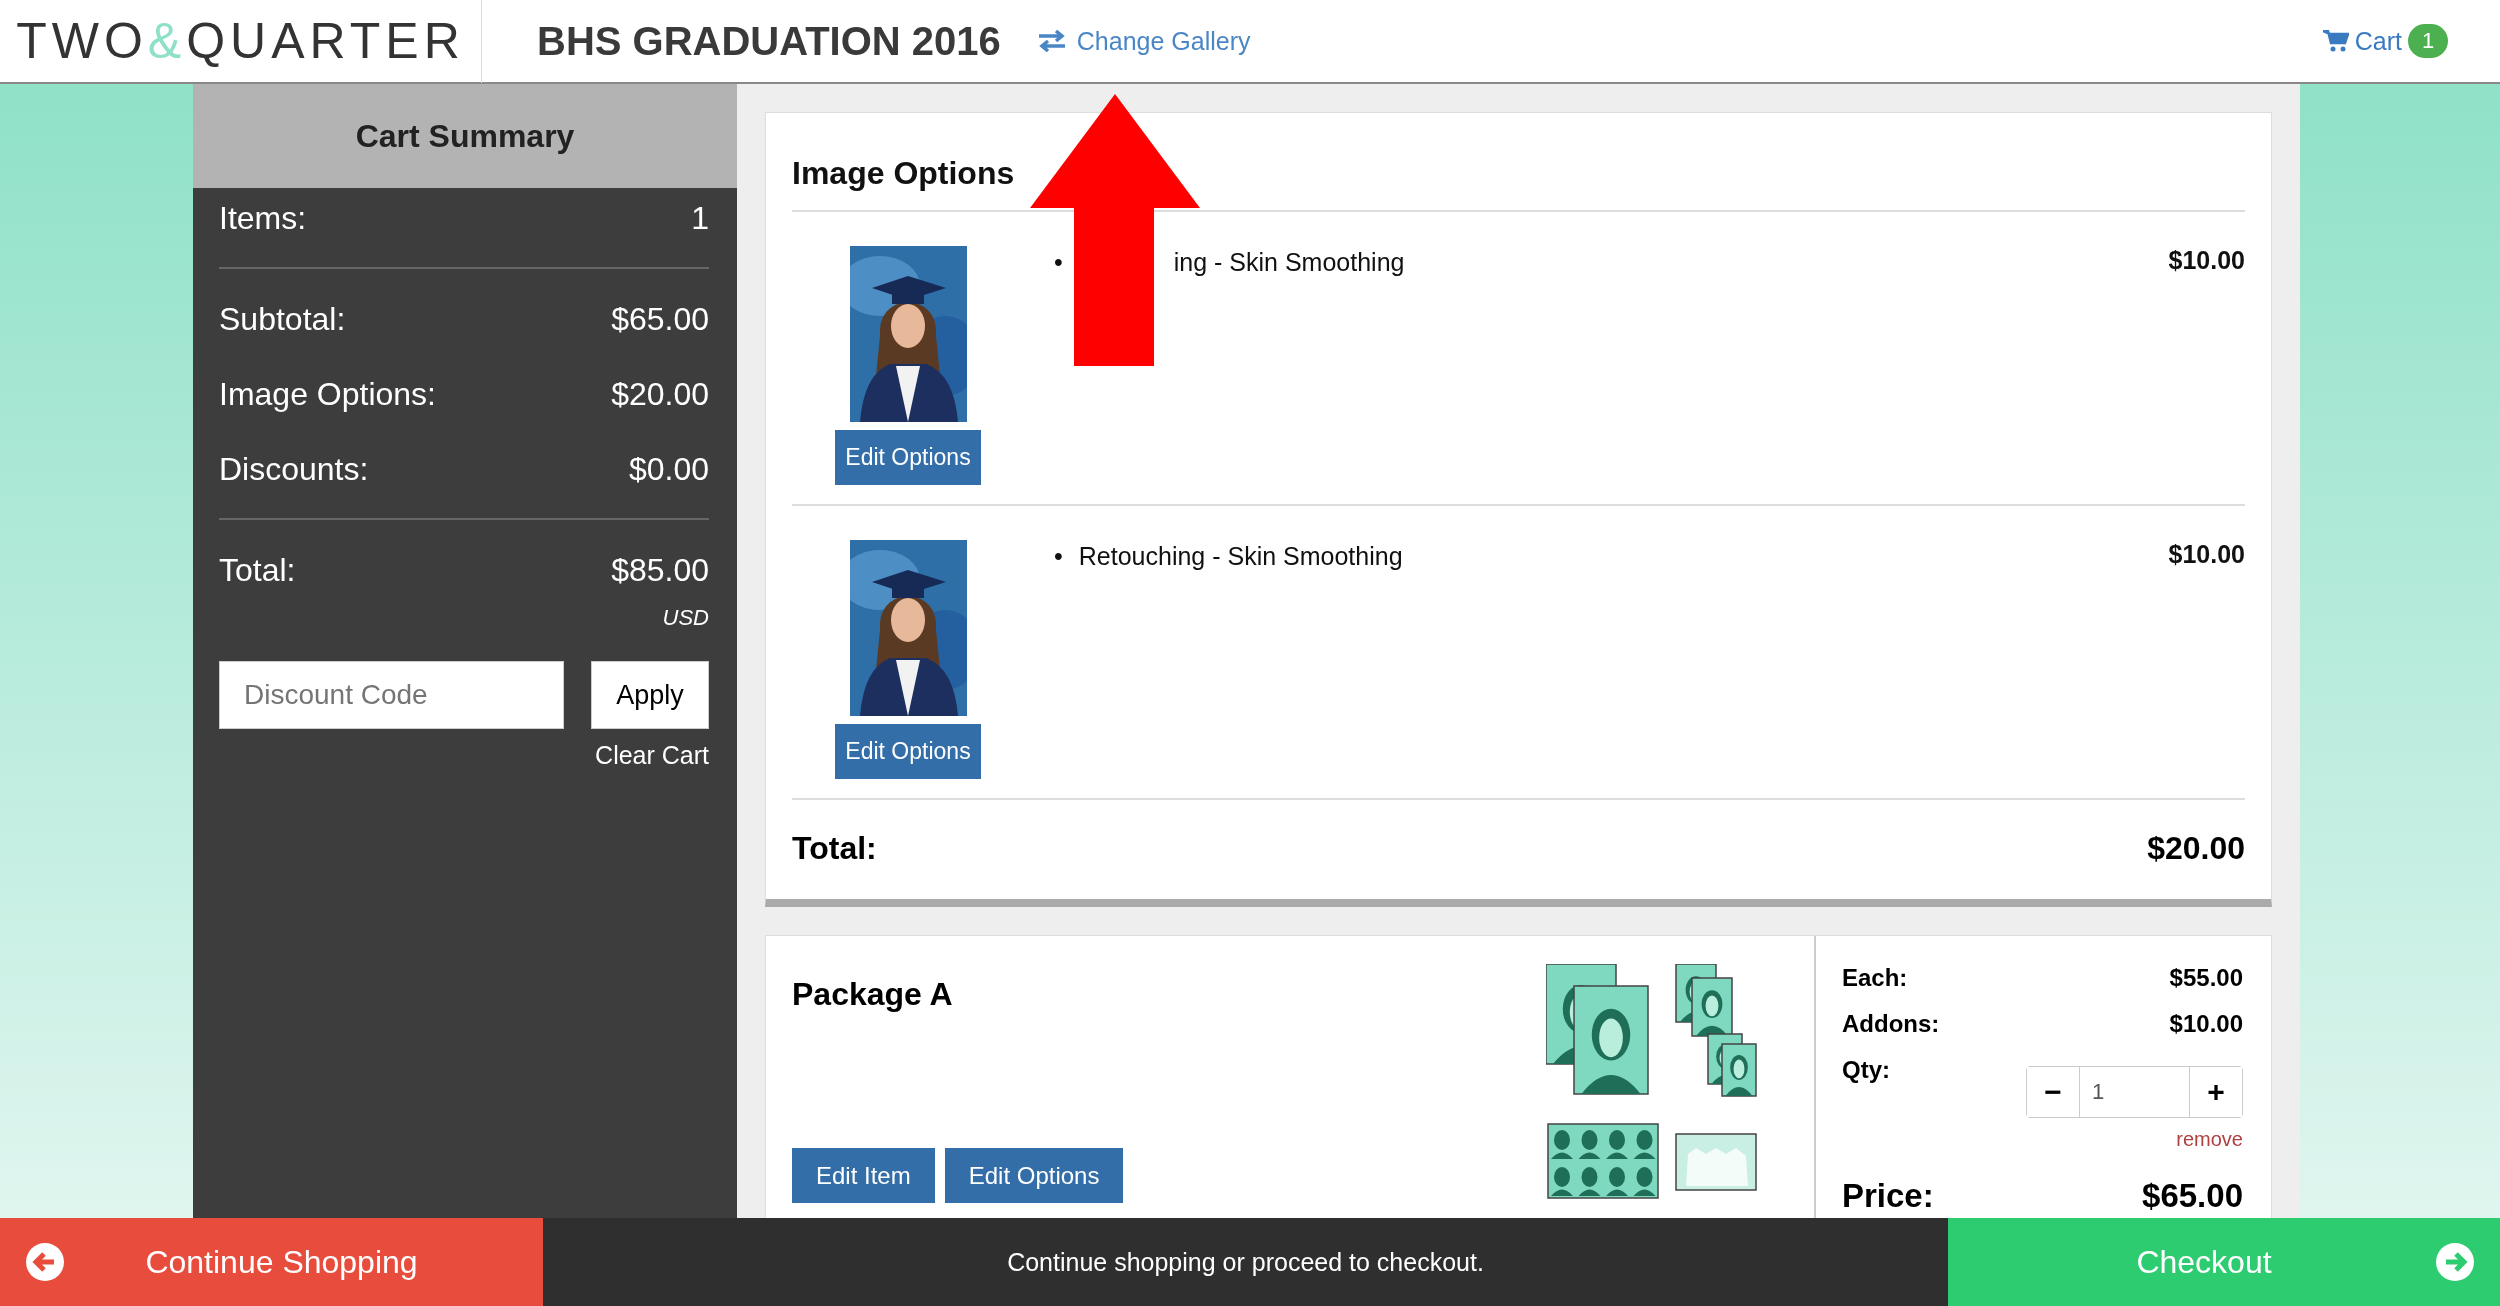  What do you see at coordinates (685, 617) in the screenshot?
I see `currency-label: USD` at bounding box center [685, 617].